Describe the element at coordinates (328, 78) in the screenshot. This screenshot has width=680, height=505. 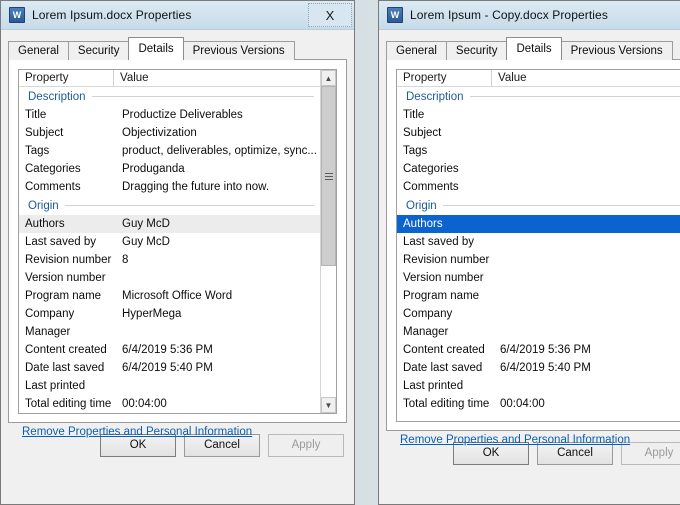
I see `scroll-up-icon: ▲` at that location.